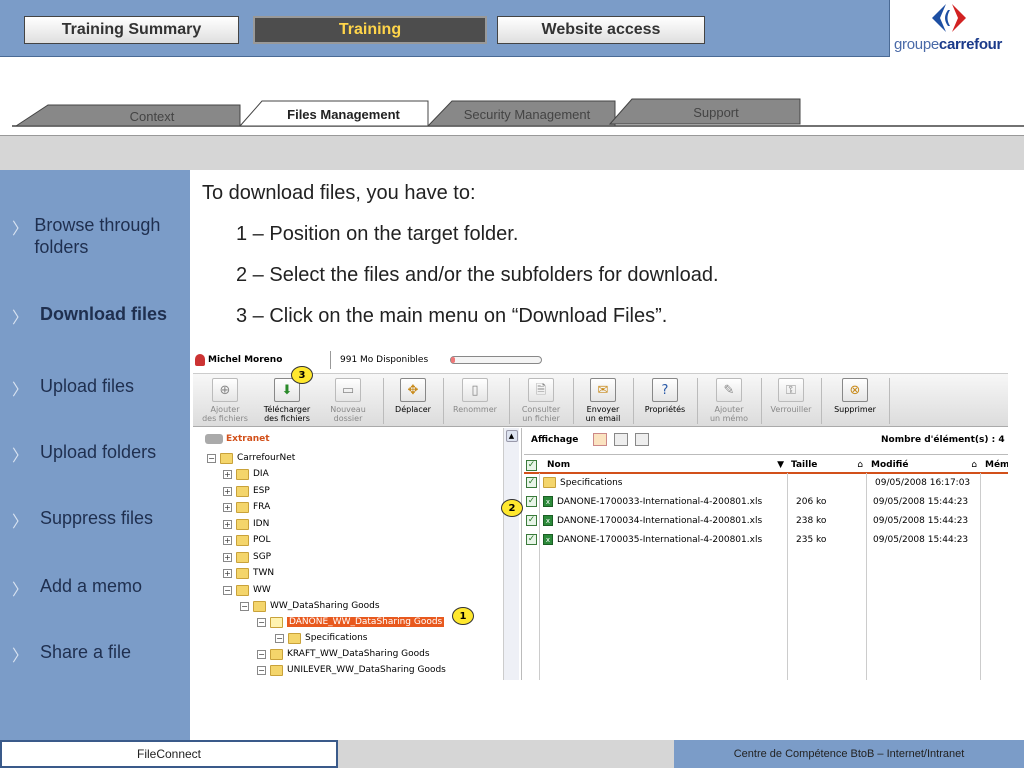 The width and height of the screenshot is (1024, 768). What do you see at coordinates (729, 418) in the screenshot?
I see `tool-label: un mémo` at bounding box center [729, 418].